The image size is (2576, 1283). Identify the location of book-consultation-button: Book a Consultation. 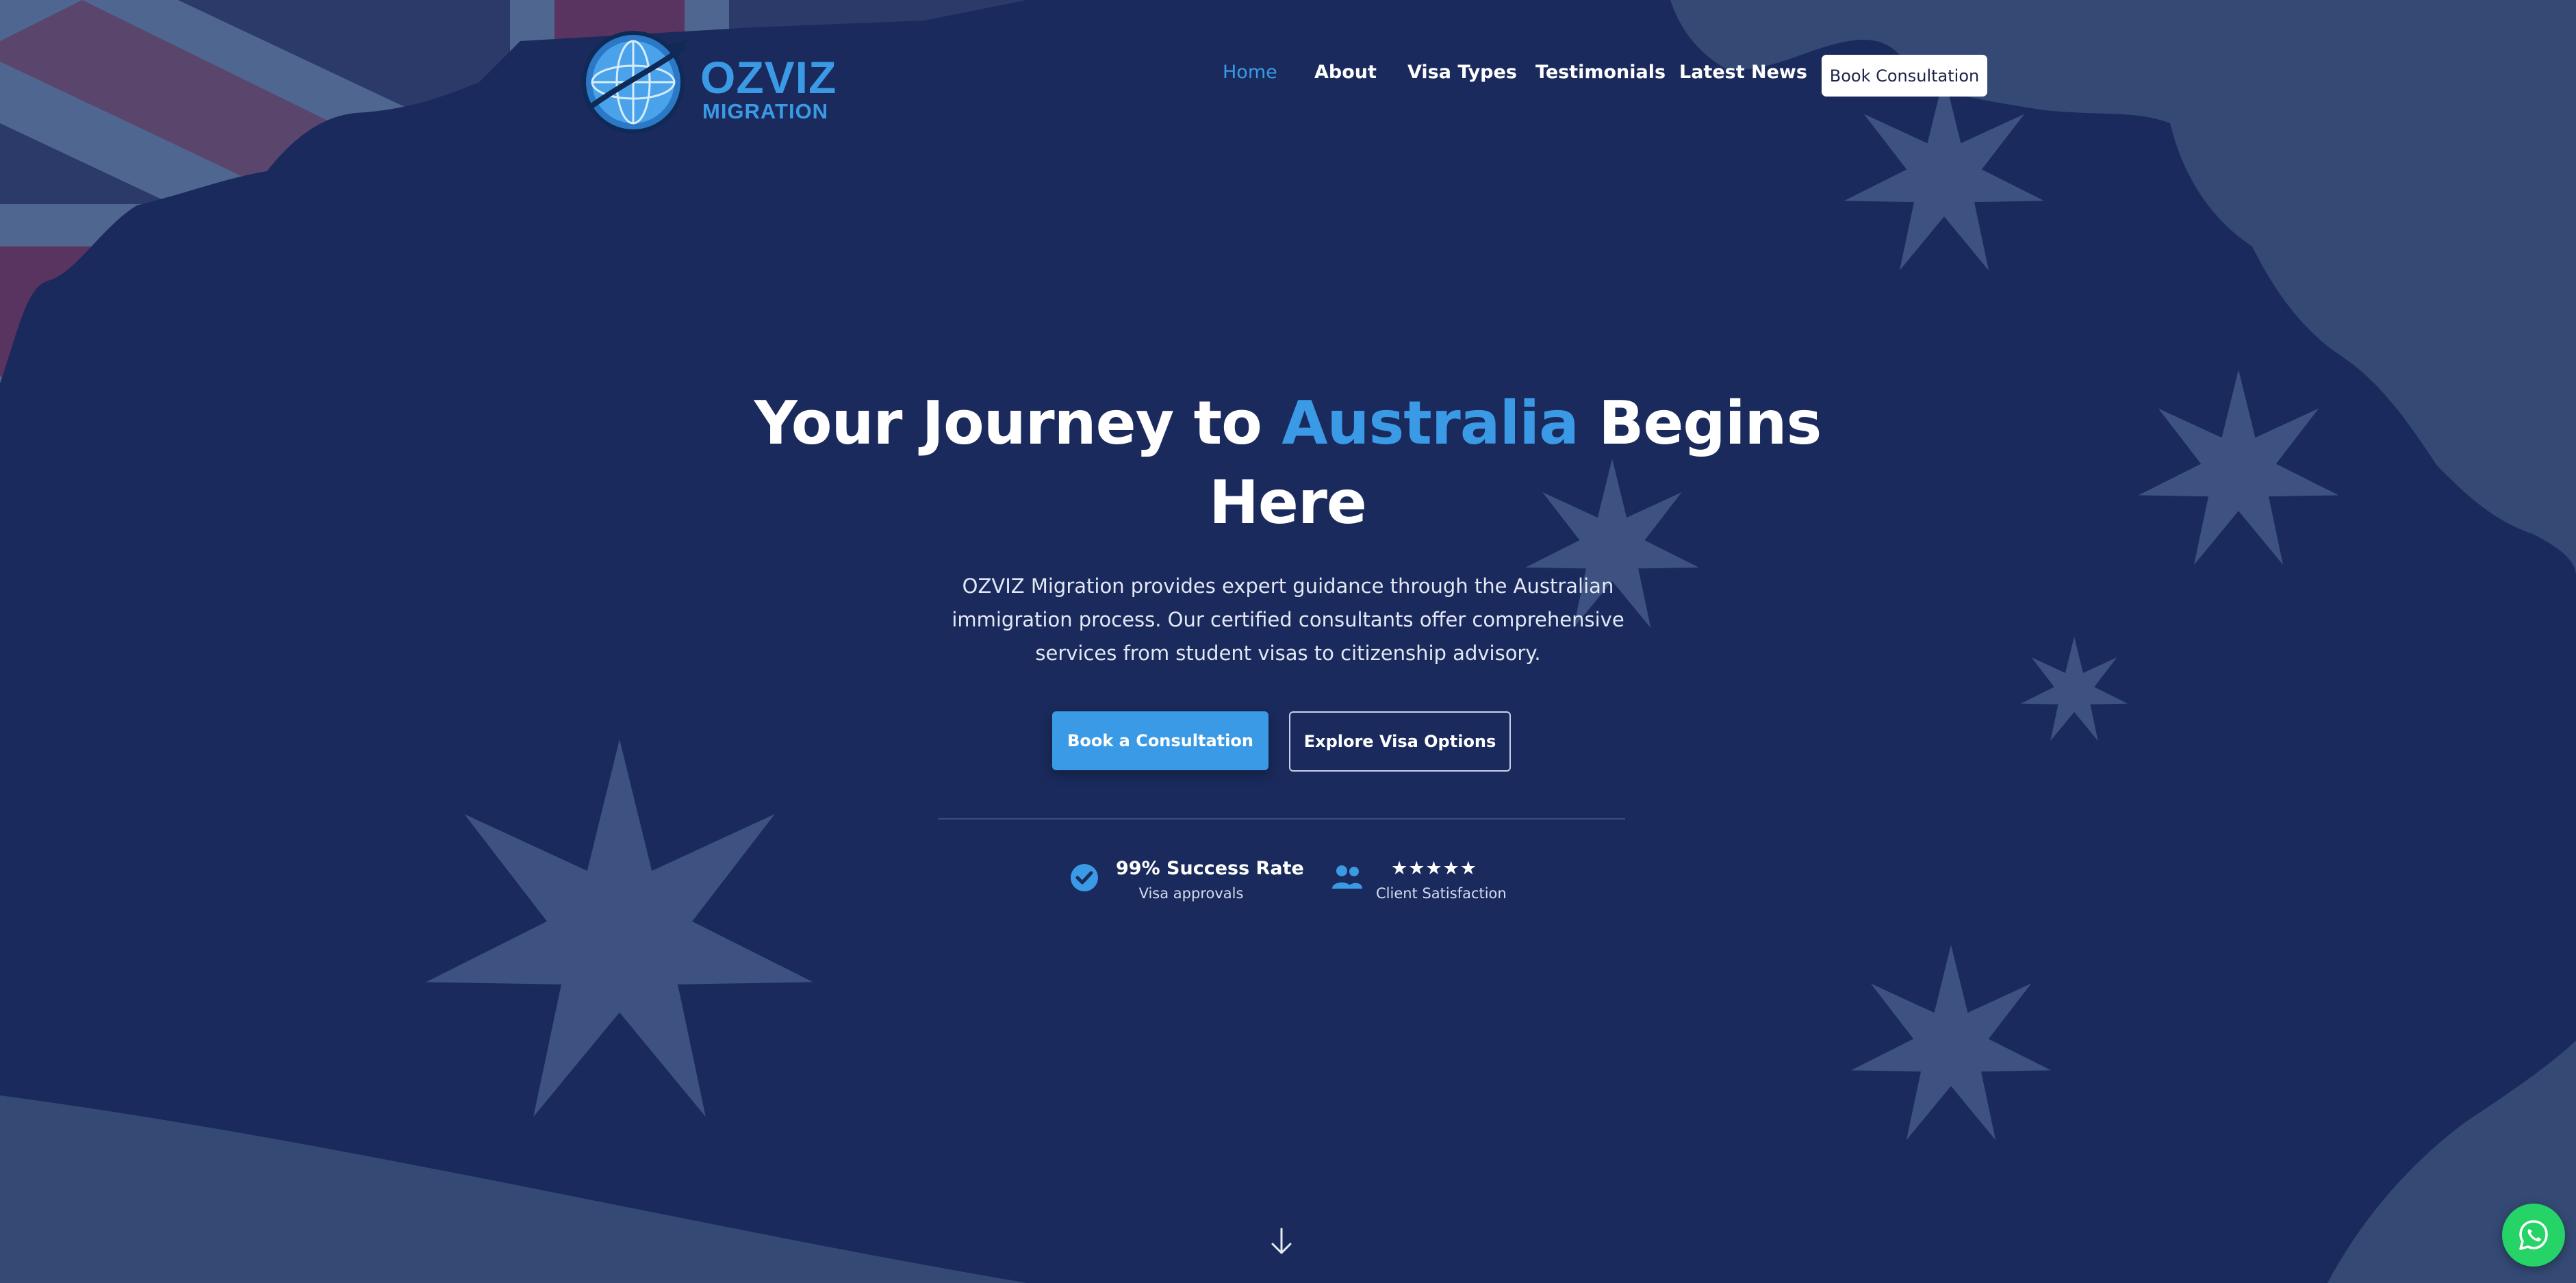
(1160, 740).